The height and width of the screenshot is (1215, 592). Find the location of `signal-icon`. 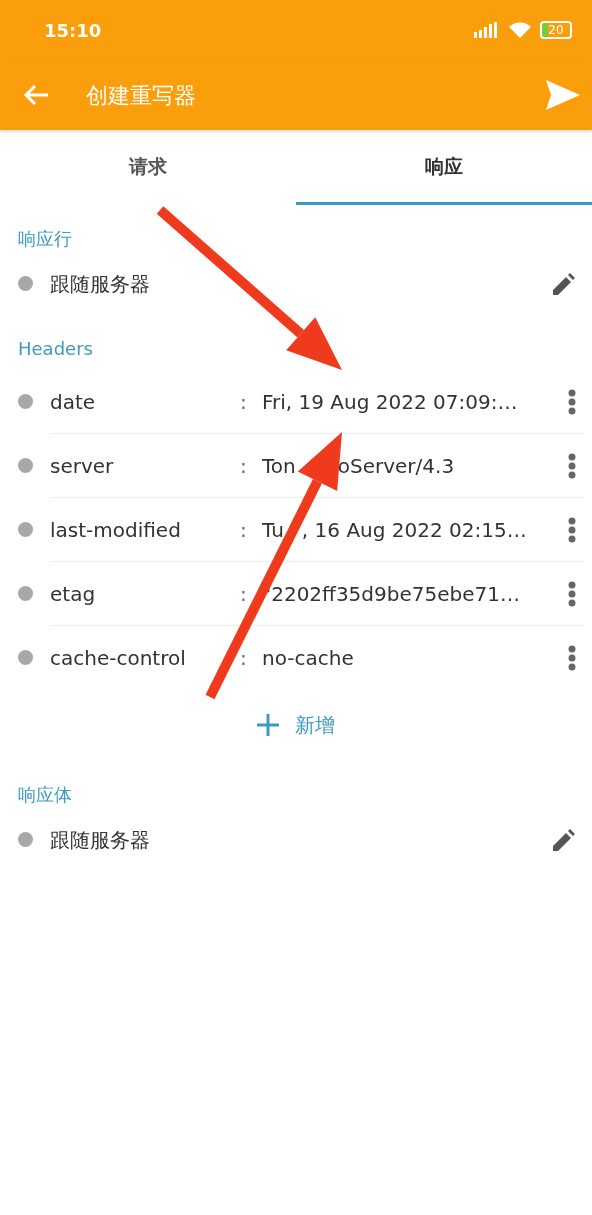

signal-icon is located at coordinates (487, 30).